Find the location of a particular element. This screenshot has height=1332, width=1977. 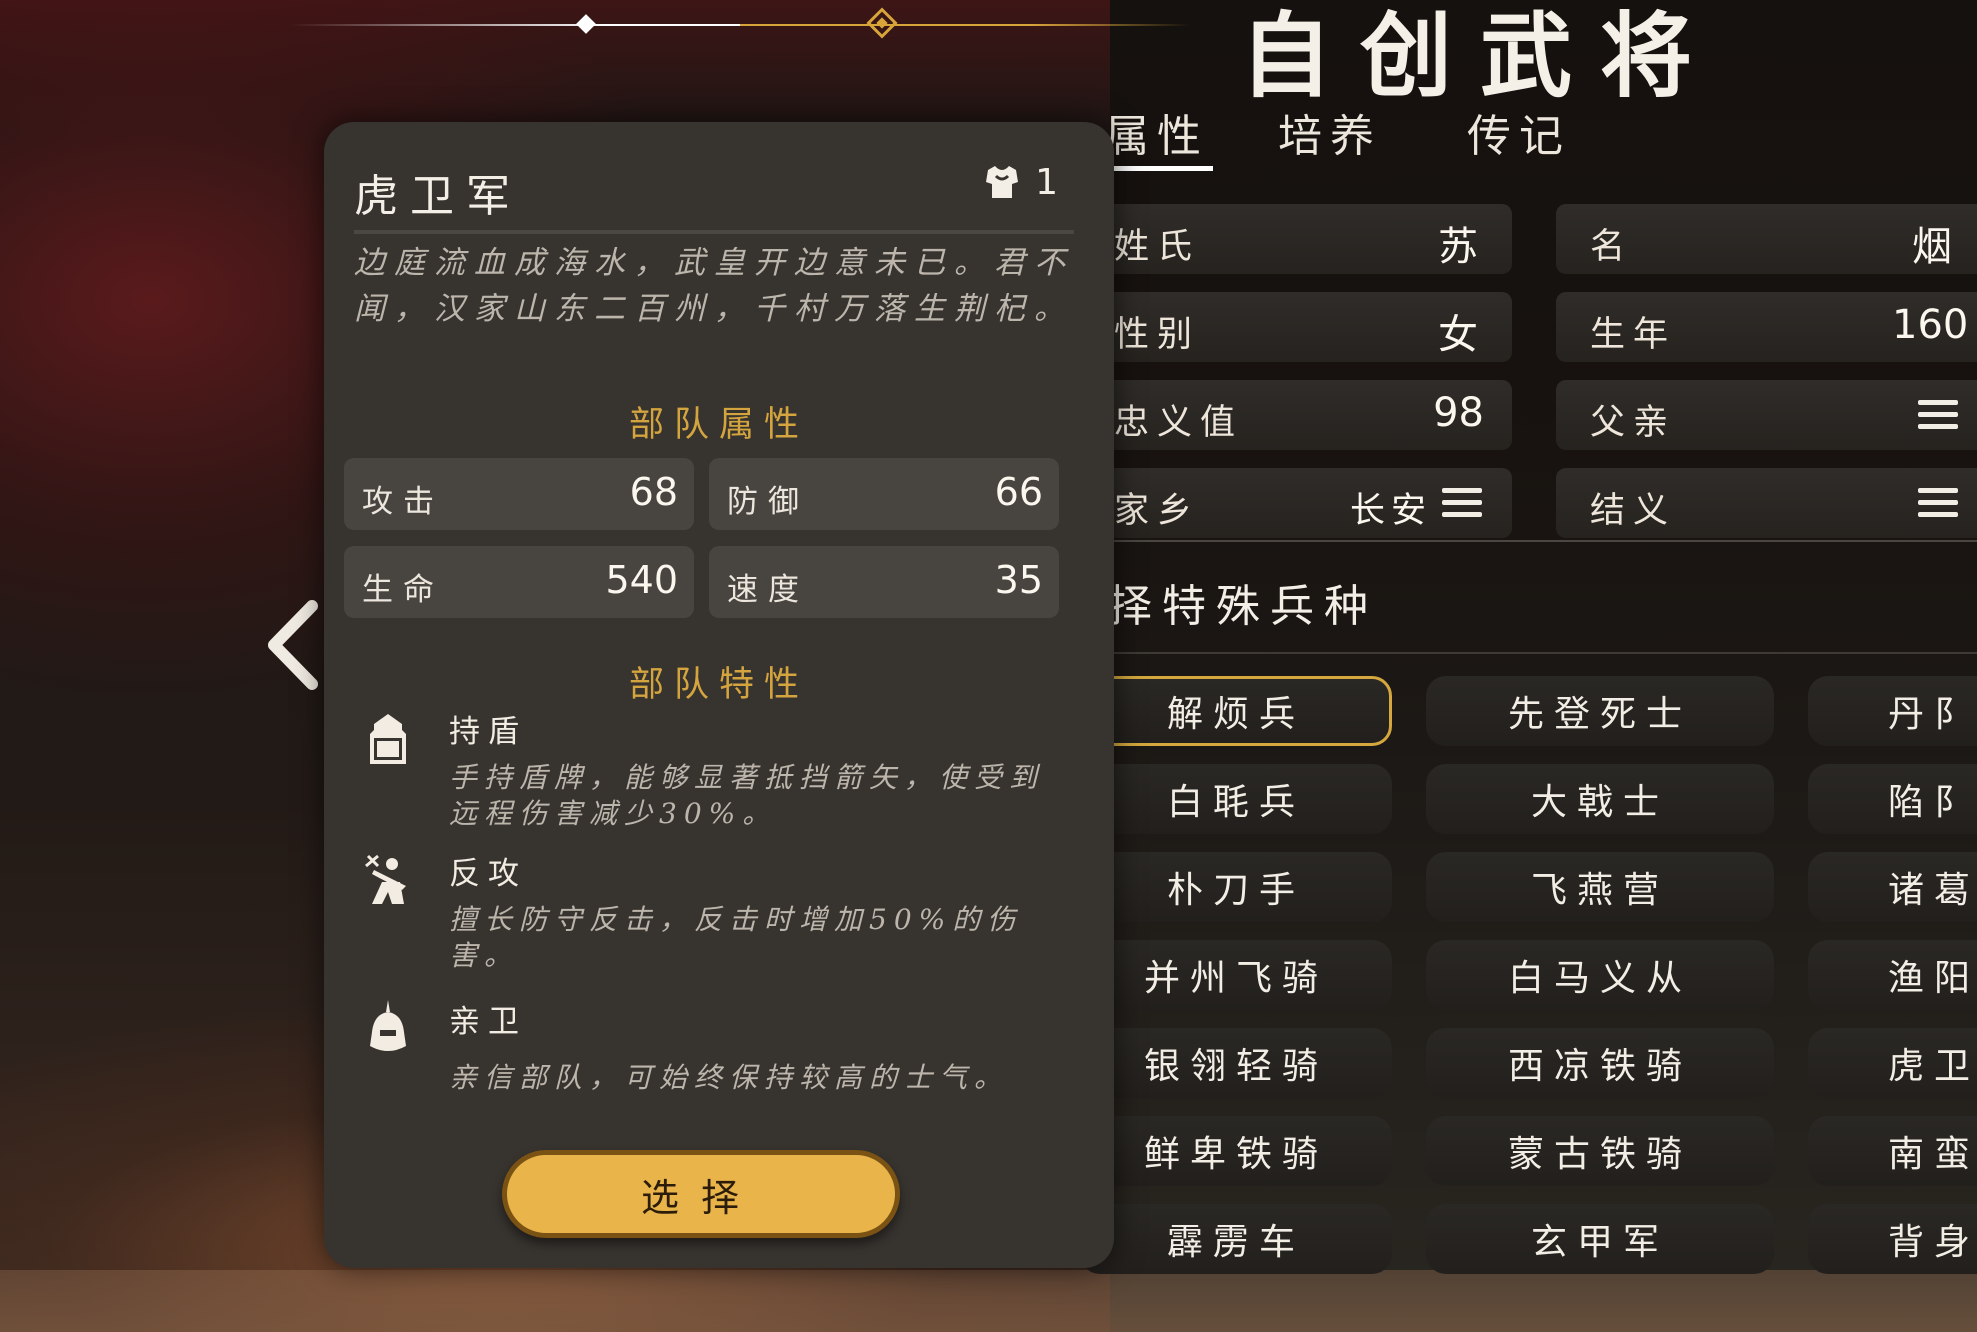

tab-biography: 传记 is located at coordinates (1519, 132).